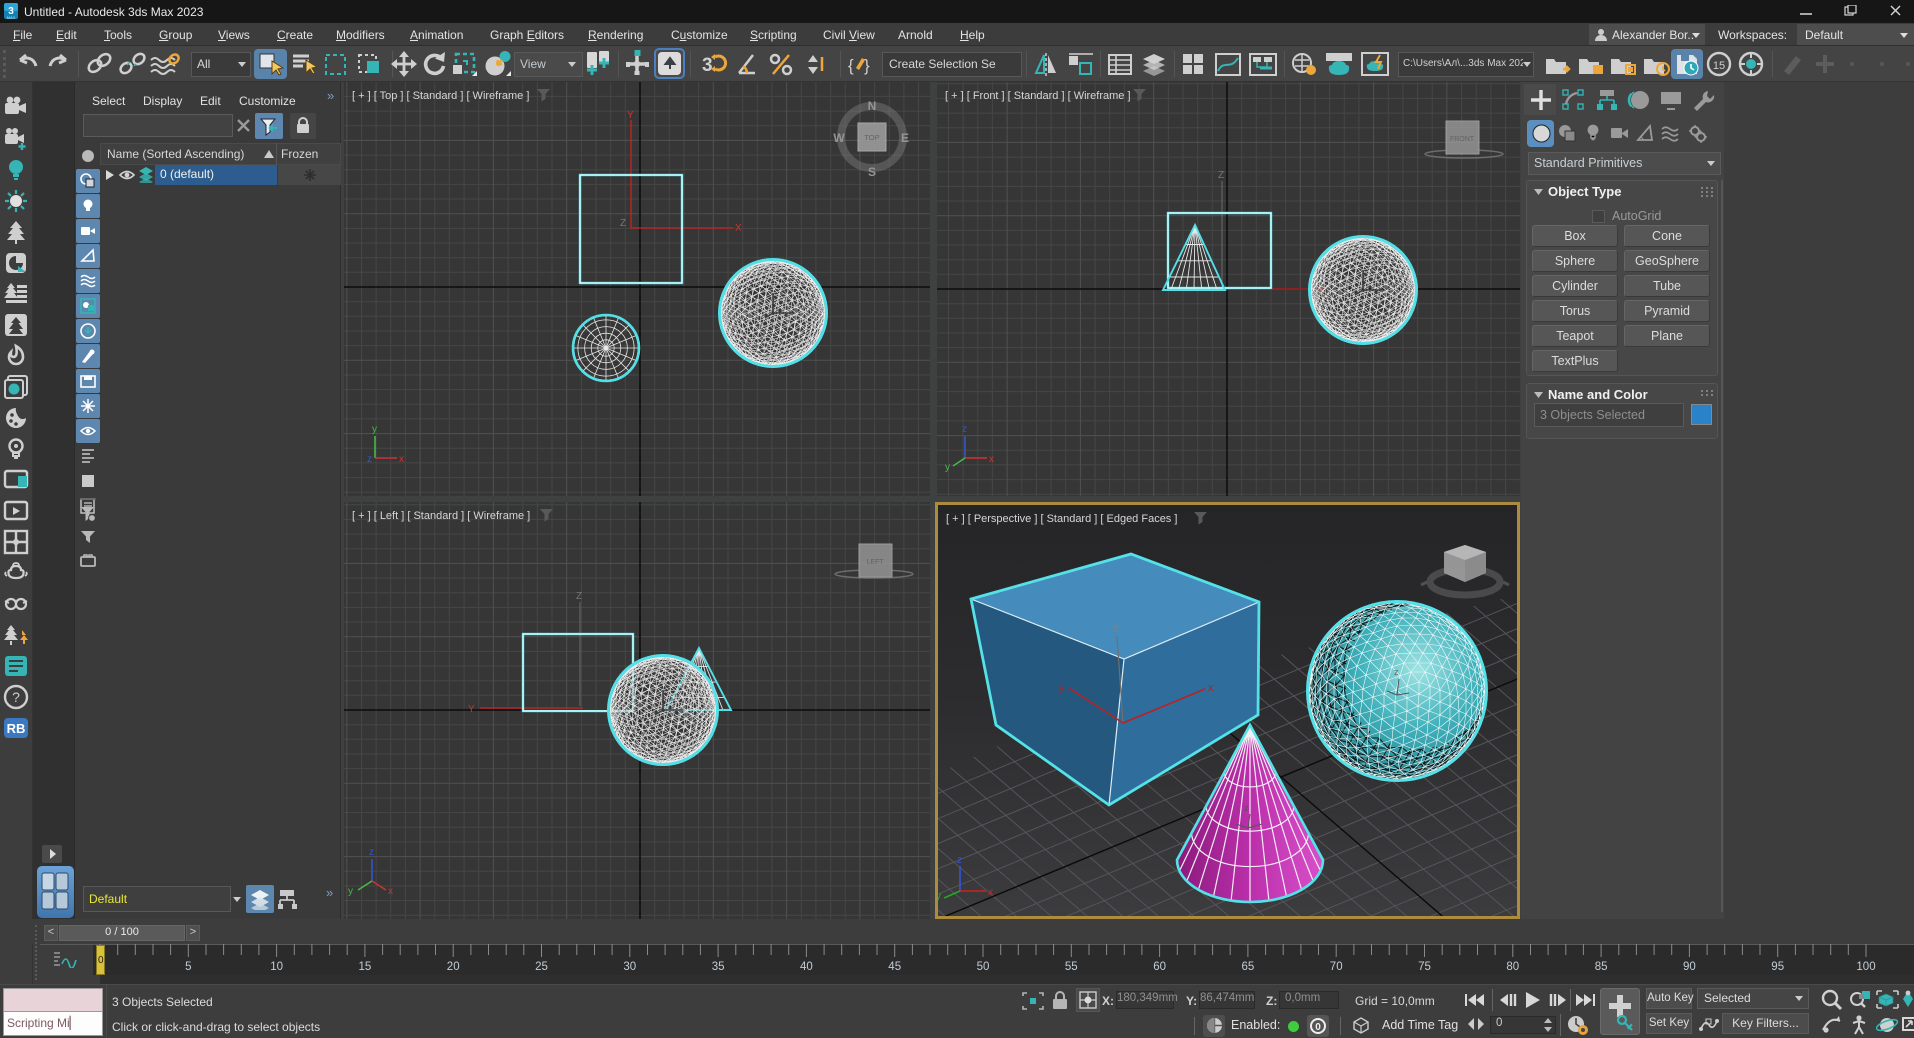  I want to click on svg-text:[ + ] [ Top ] [ Standard ] [ W: [ + ] [ Top ] [ Standard ] [ Wireframe ], so click(440, 96).